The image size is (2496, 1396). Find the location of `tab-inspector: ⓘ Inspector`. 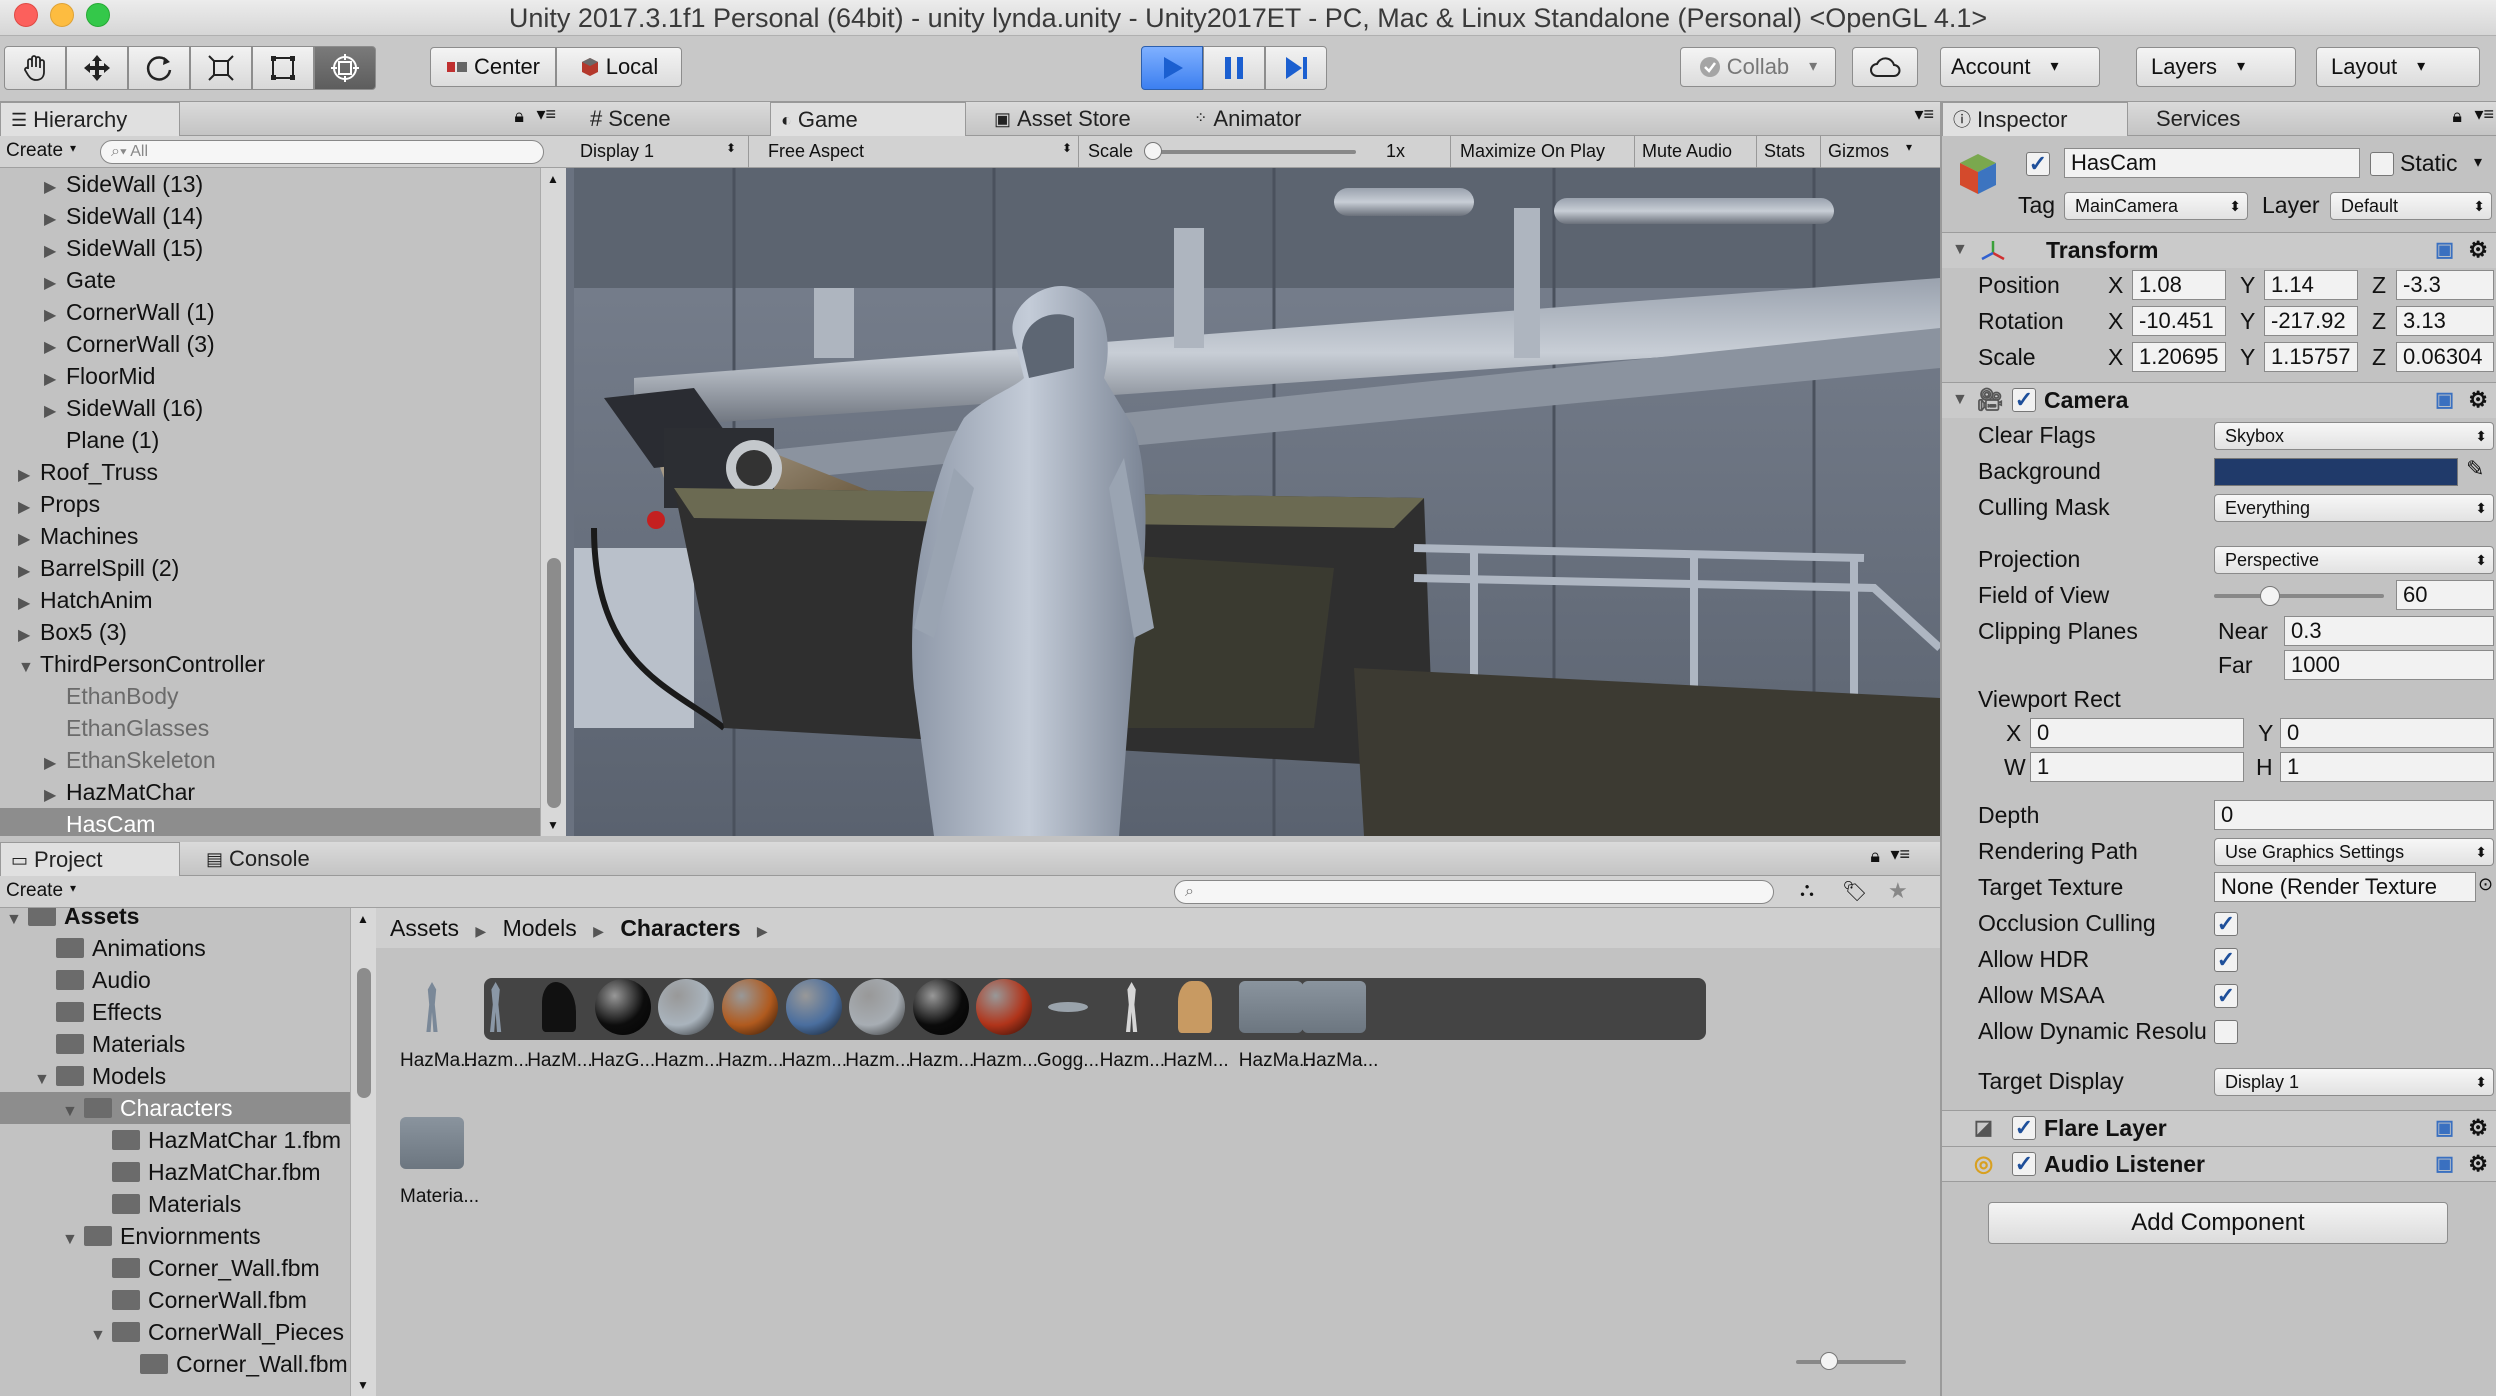

tab-inspector: ⓘ Inspector is located at coordinates (2035, 119).